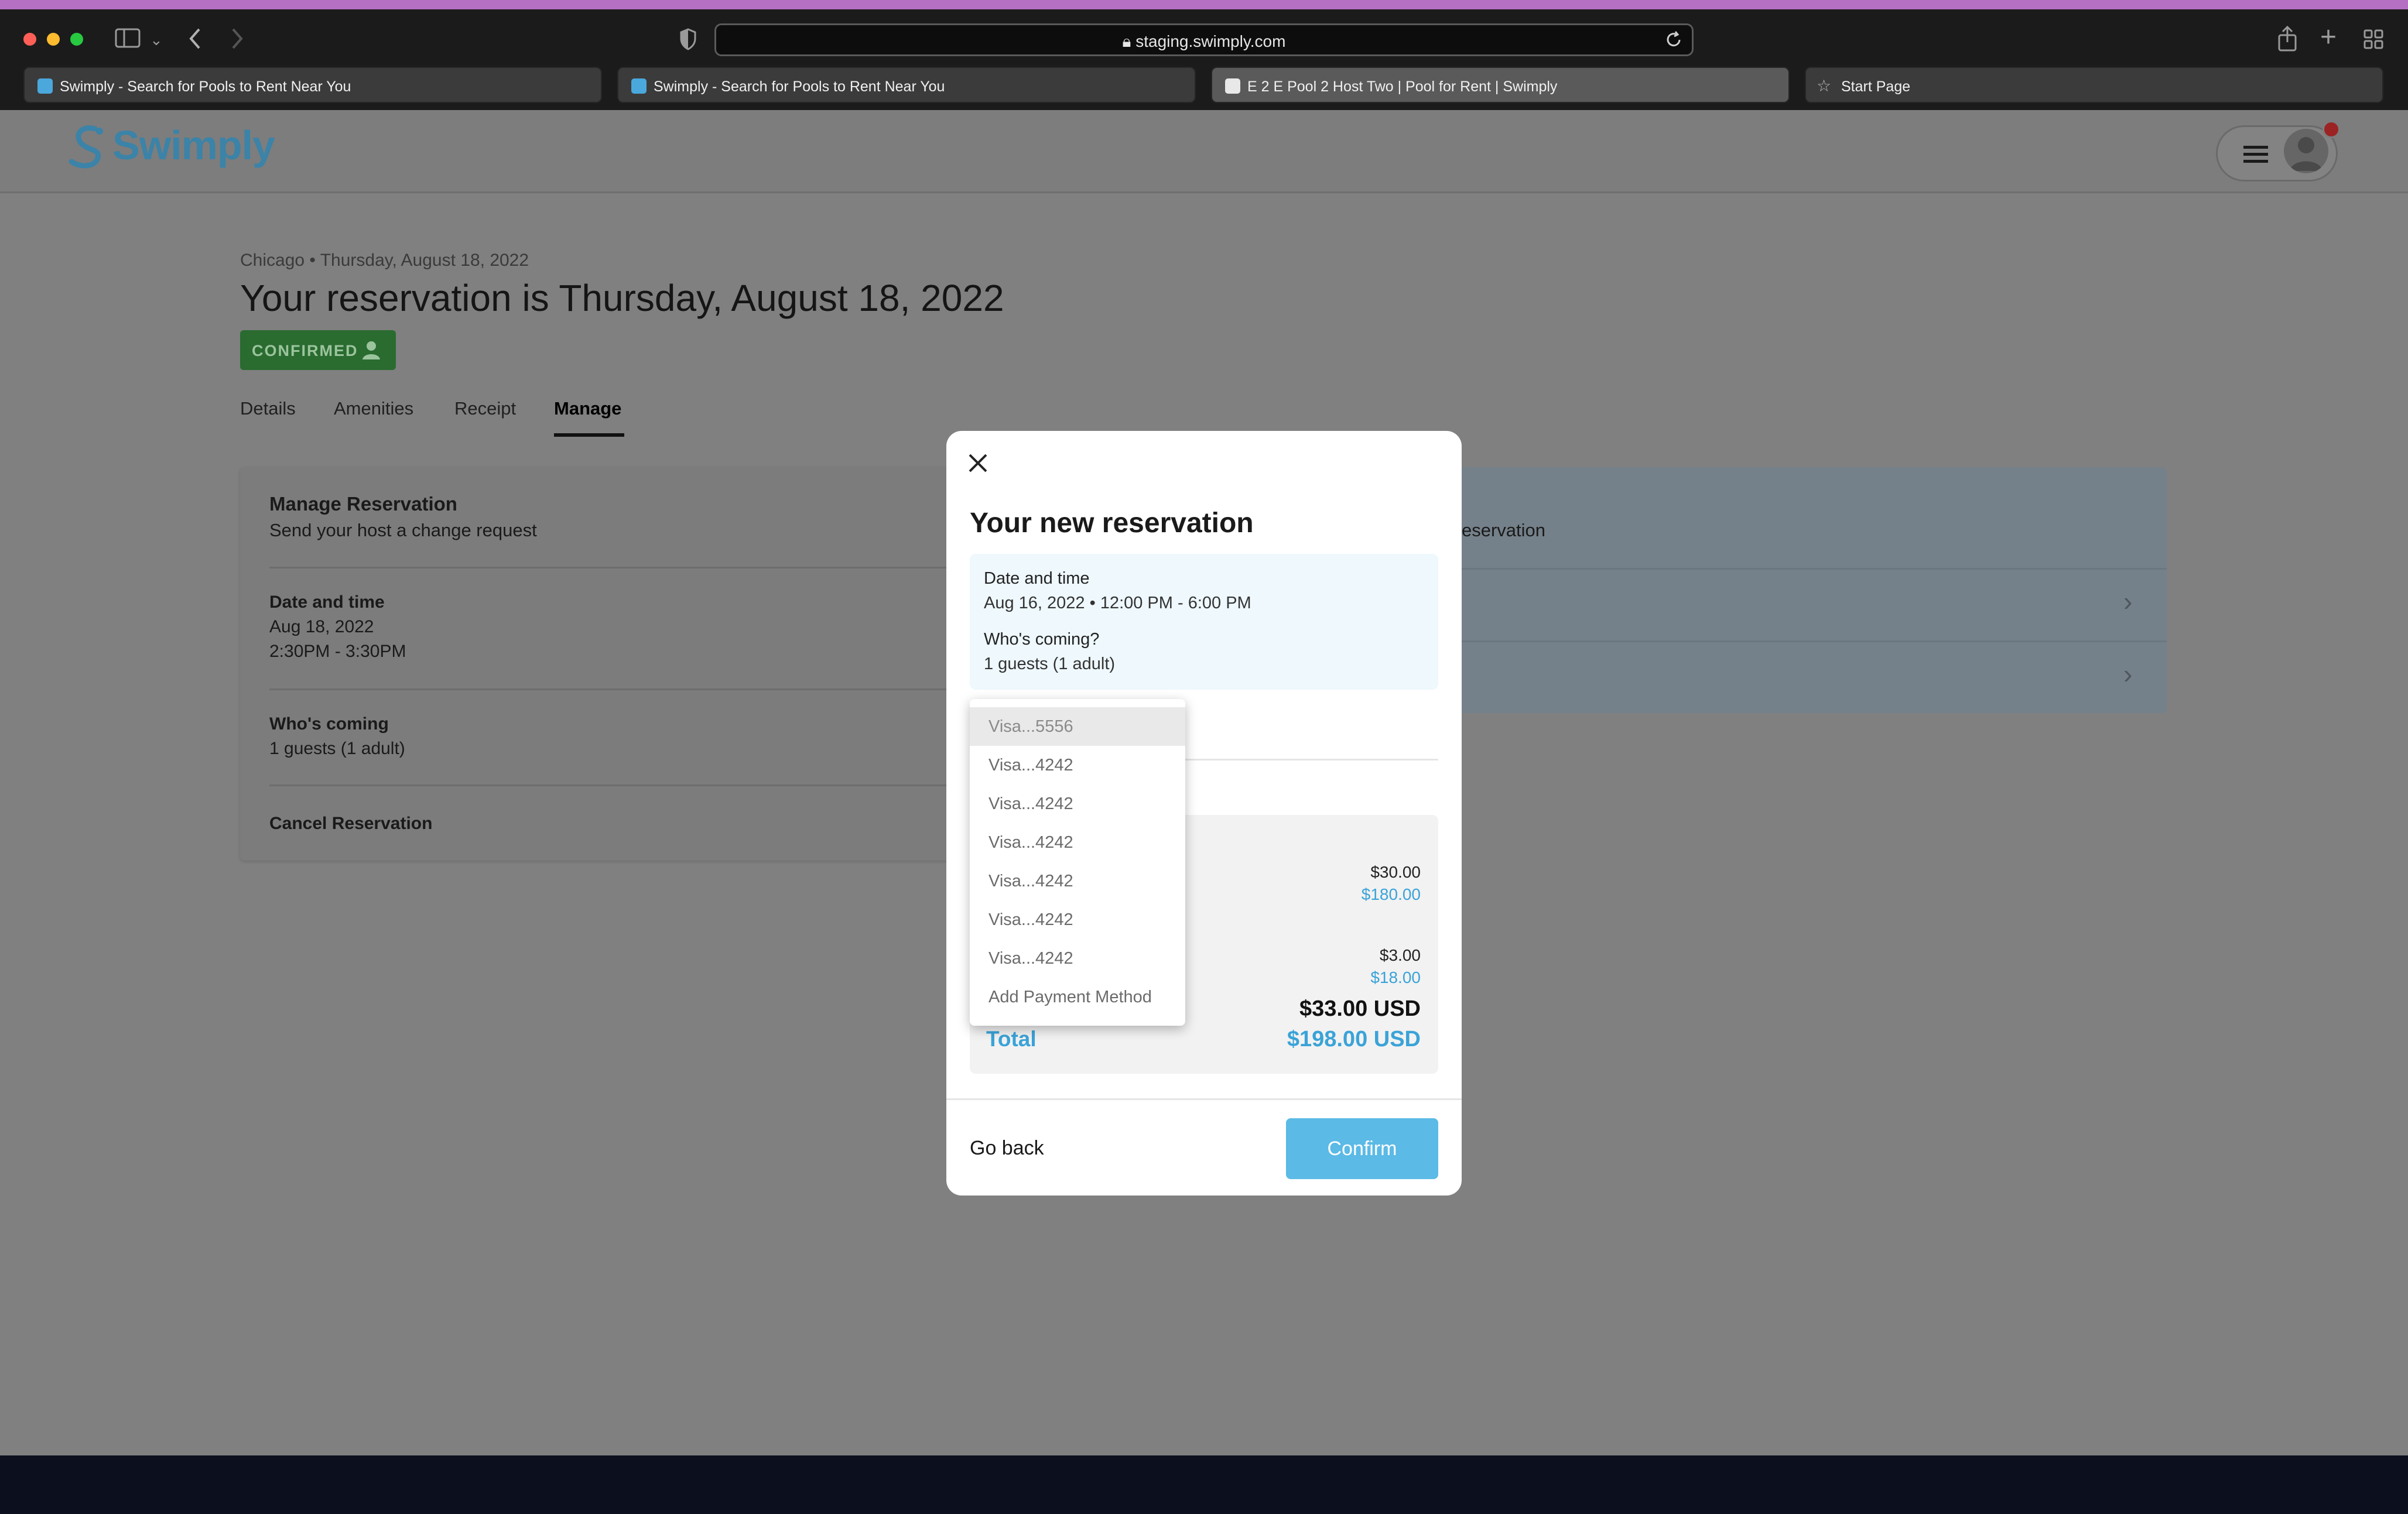  Describe the element at coordinates (1786, 590) in the screenshot. I see `right-panel-card: eservation › ›` at that location.